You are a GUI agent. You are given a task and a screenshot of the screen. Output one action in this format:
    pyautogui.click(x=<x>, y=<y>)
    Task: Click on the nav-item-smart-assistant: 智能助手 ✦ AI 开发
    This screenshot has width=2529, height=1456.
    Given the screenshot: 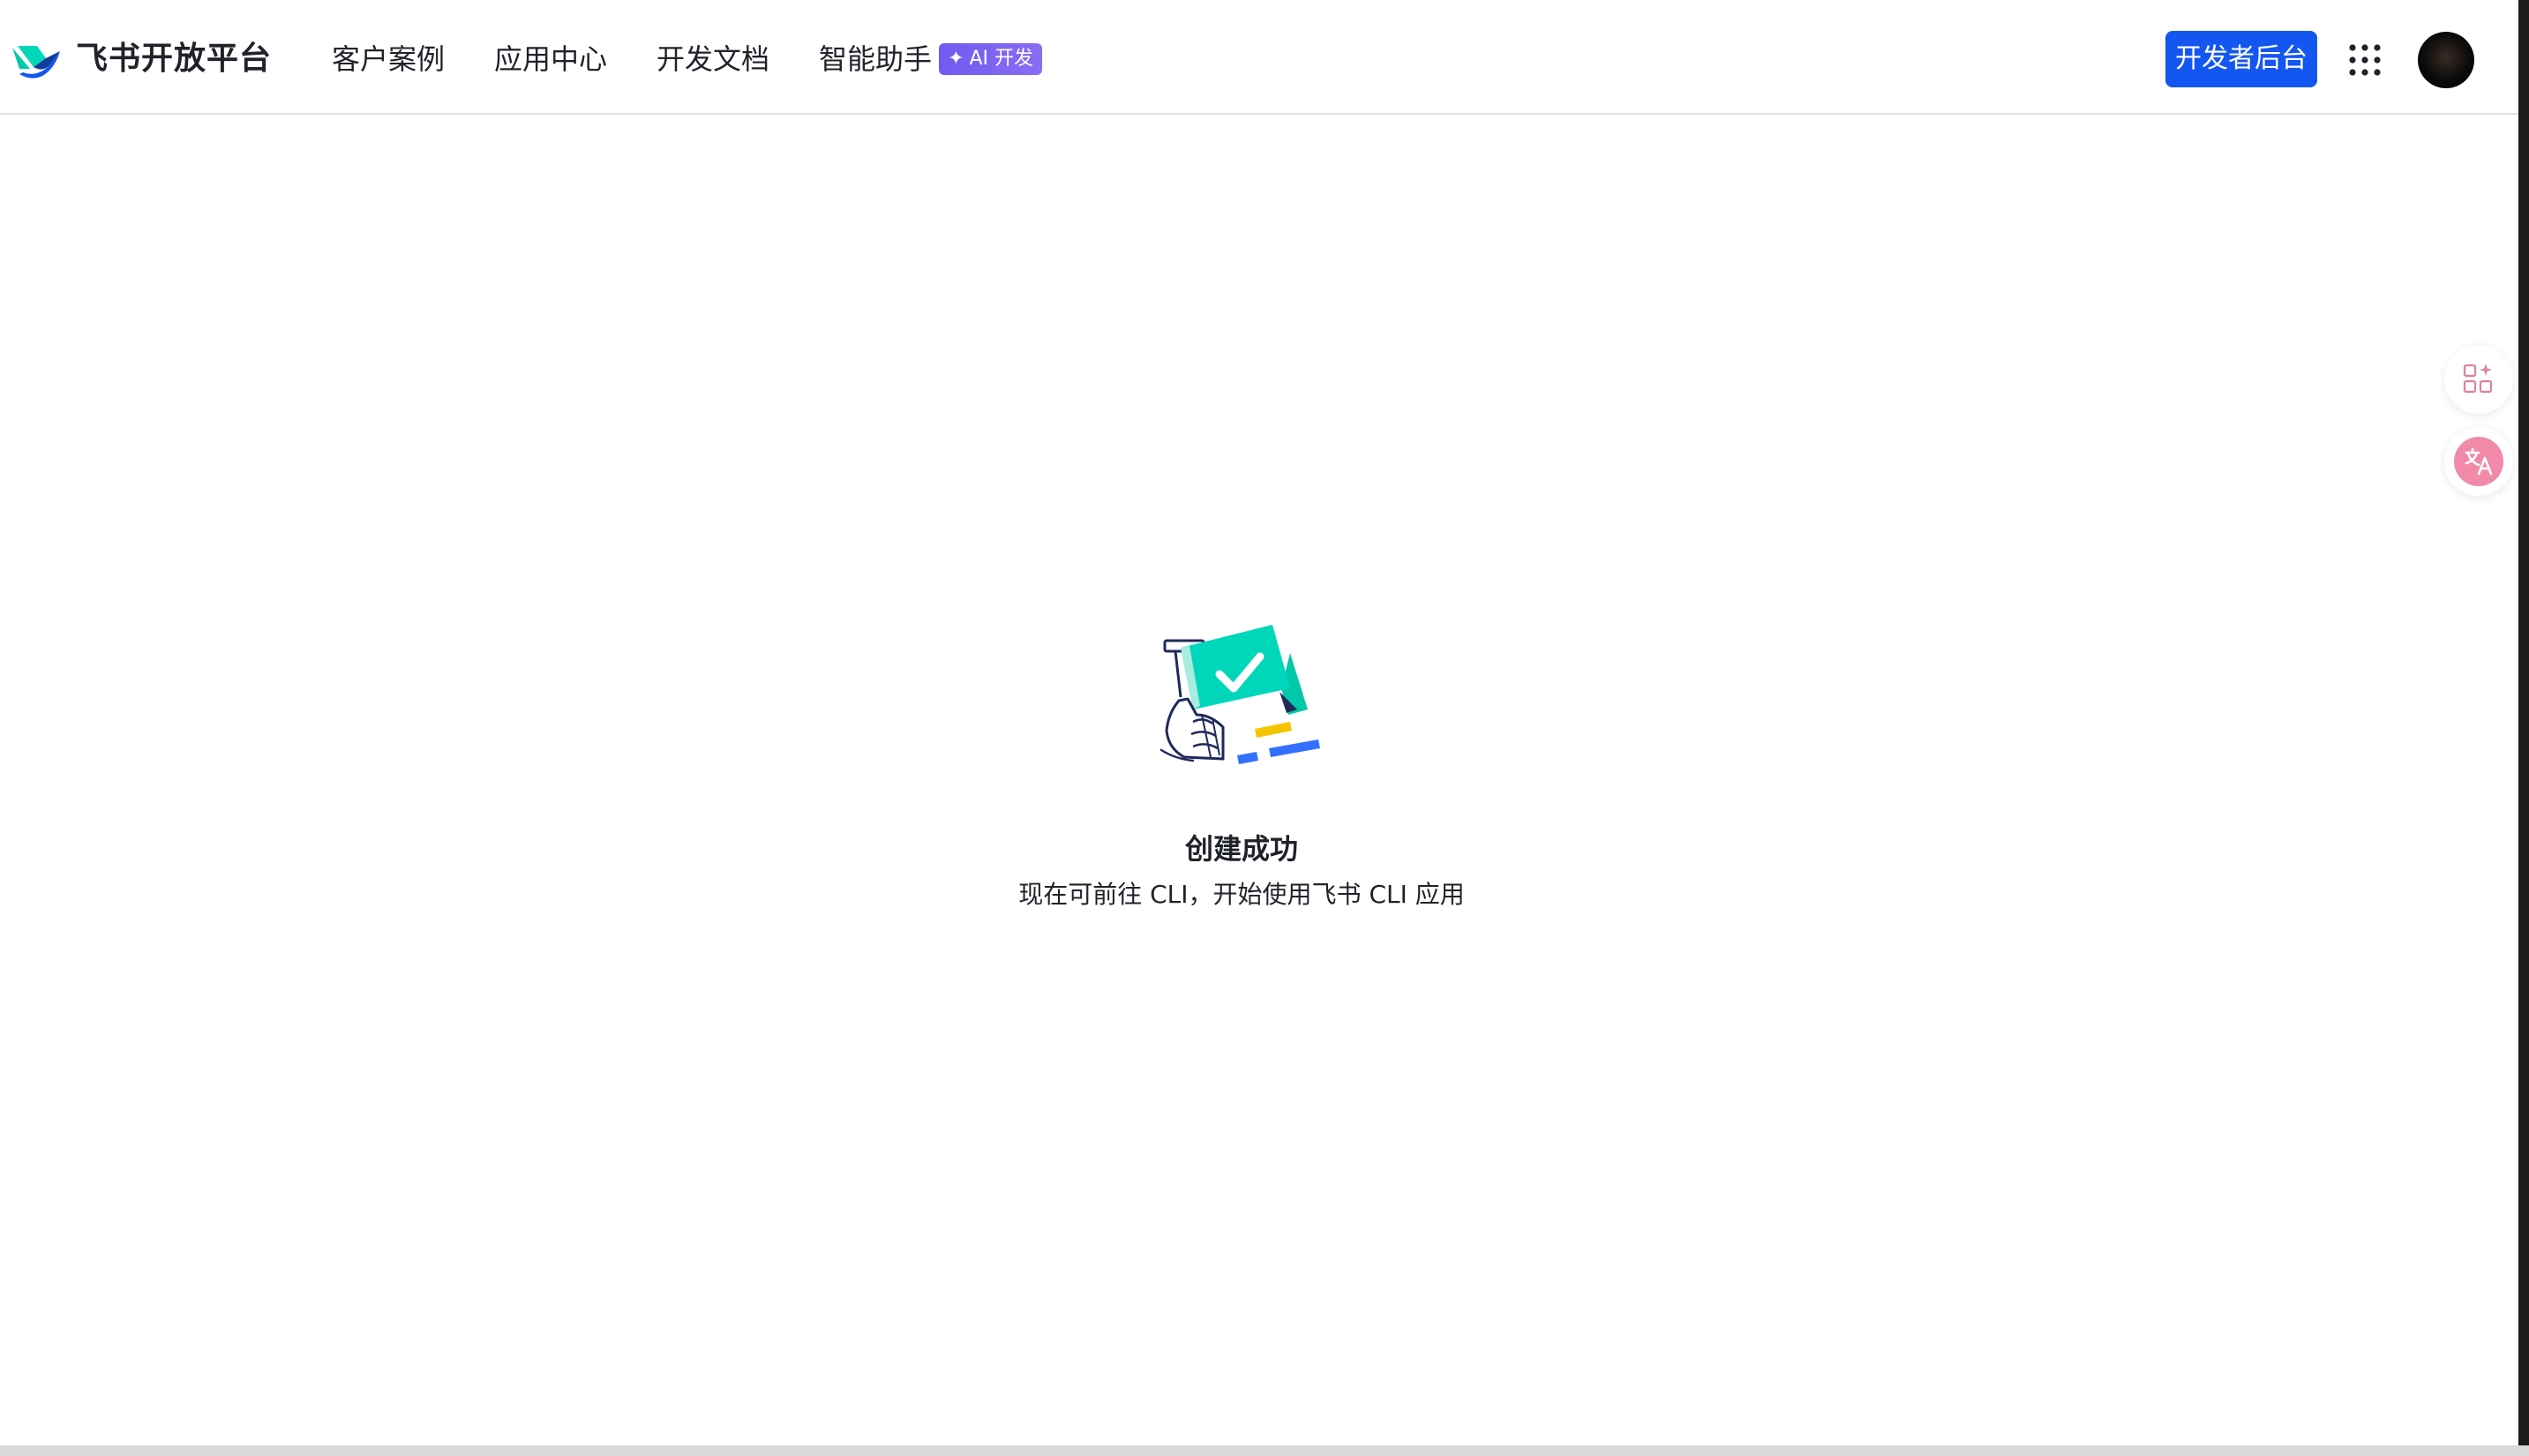 What is the action you would take?
    pyautogui.click(x=931, y=59)
    